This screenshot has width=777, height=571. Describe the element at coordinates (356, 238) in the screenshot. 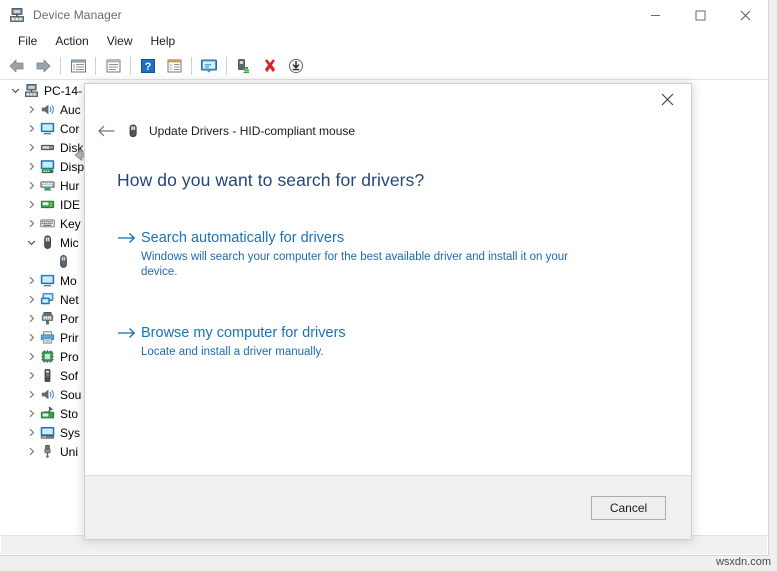

I see `option-title: Search automatically for drivers` at that location.